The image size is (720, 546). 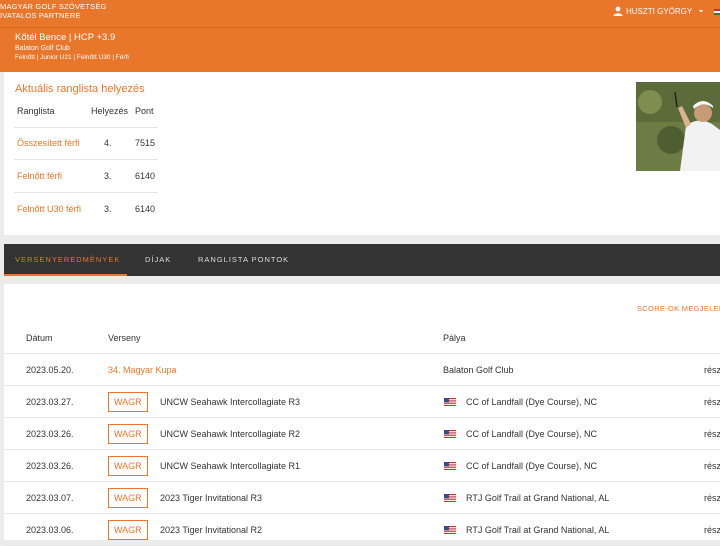 I want to click on results-table-header: Dátum Verseny Pálya, so click(x=362, y=338).